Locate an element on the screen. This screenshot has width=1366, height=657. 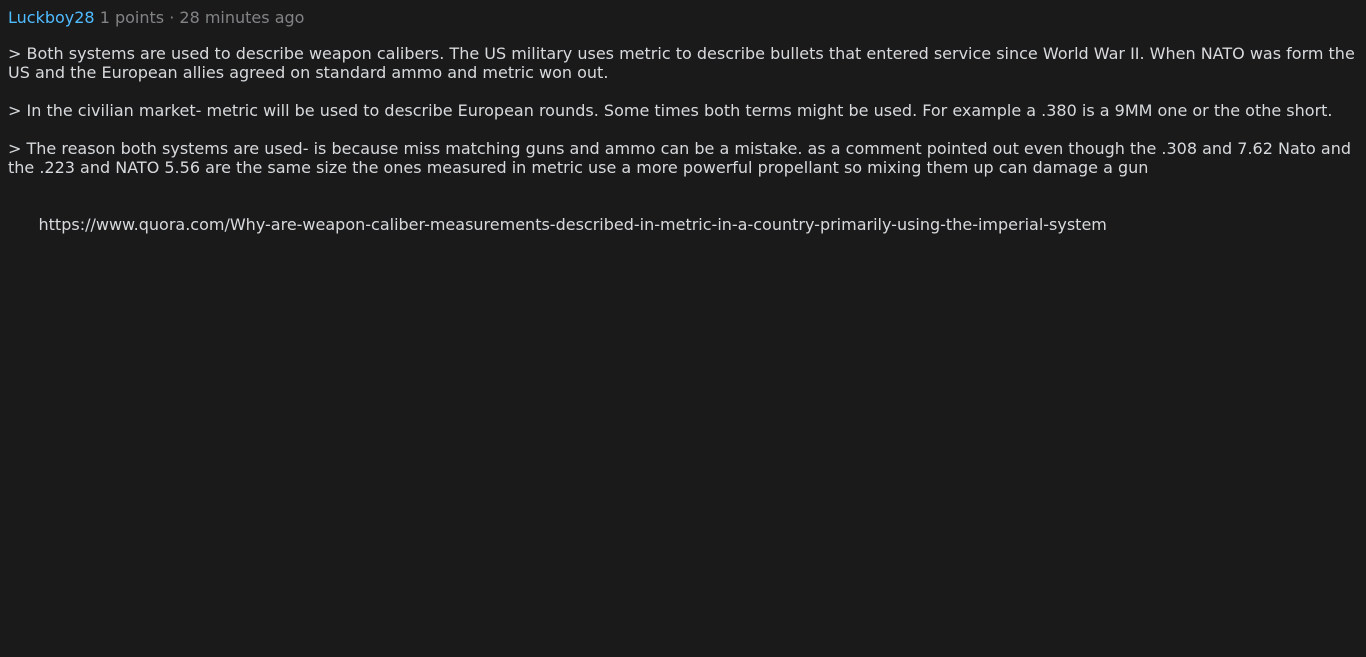
comment-meta: Luckboy28 1 points · 28 minutes ago is located at coordinates (684, 18).